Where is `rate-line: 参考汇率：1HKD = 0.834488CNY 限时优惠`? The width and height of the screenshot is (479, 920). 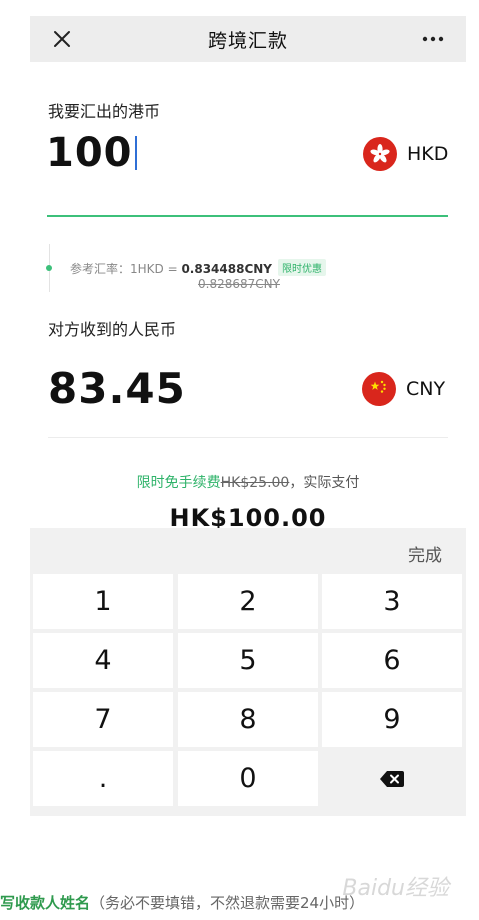 rate-line: 参考汇率：1HKD = 0.834488CNY 限时优惠 is located at coordinates (198, 268).